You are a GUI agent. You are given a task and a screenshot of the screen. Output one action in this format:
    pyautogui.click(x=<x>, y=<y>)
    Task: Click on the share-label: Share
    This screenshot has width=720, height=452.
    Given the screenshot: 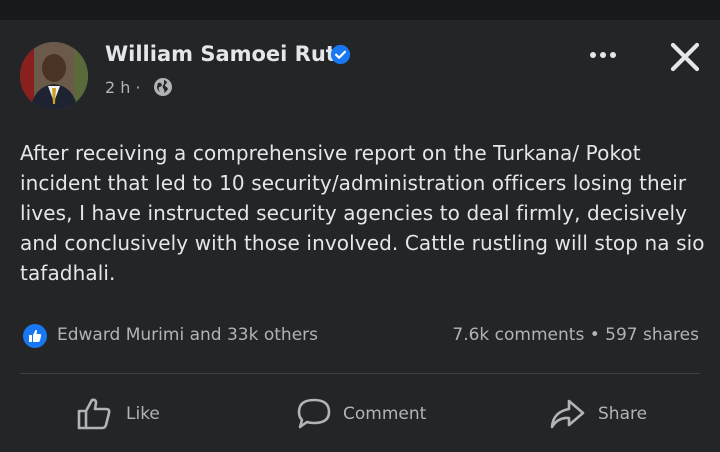 What is the action you would take?
    pyautogui.click(x=623, y=414)
    